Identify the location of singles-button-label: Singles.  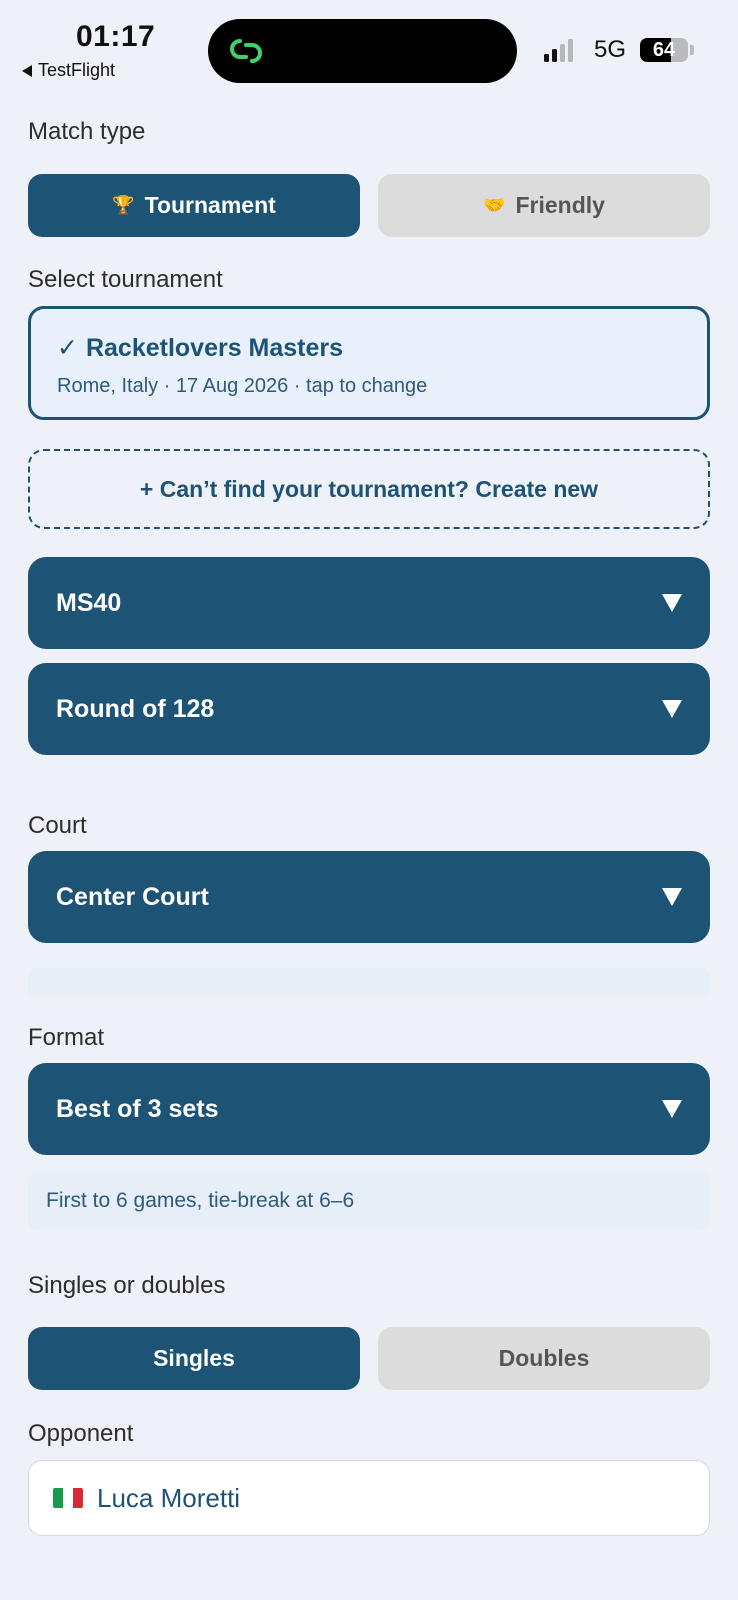
(194, 1358).